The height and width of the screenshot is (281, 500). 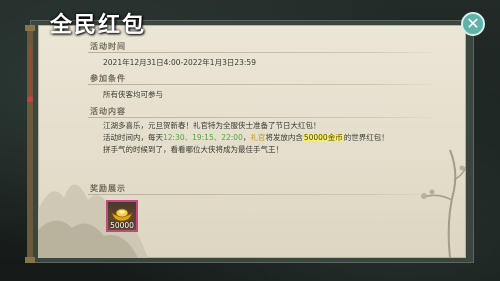 What do you see at coordinates (323, 137) in the screenshot?
I see `gold-amount: 50000金币` at bounding box center [323, 137].